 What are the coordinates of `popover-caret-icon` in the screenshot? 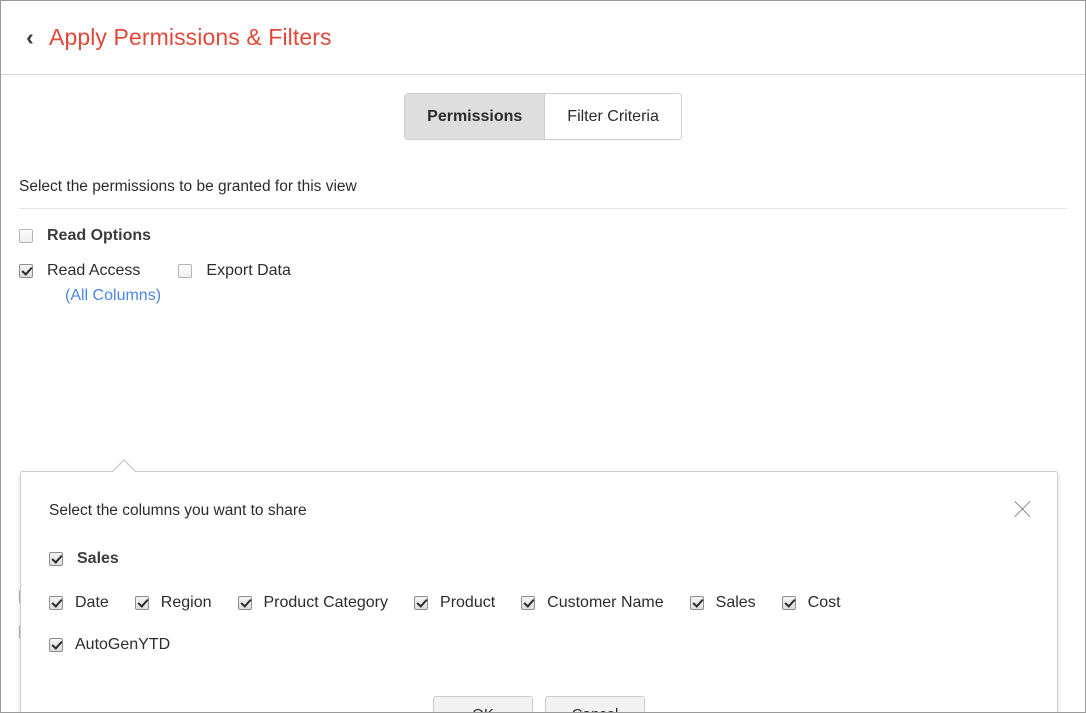 It's located at (124, 466).